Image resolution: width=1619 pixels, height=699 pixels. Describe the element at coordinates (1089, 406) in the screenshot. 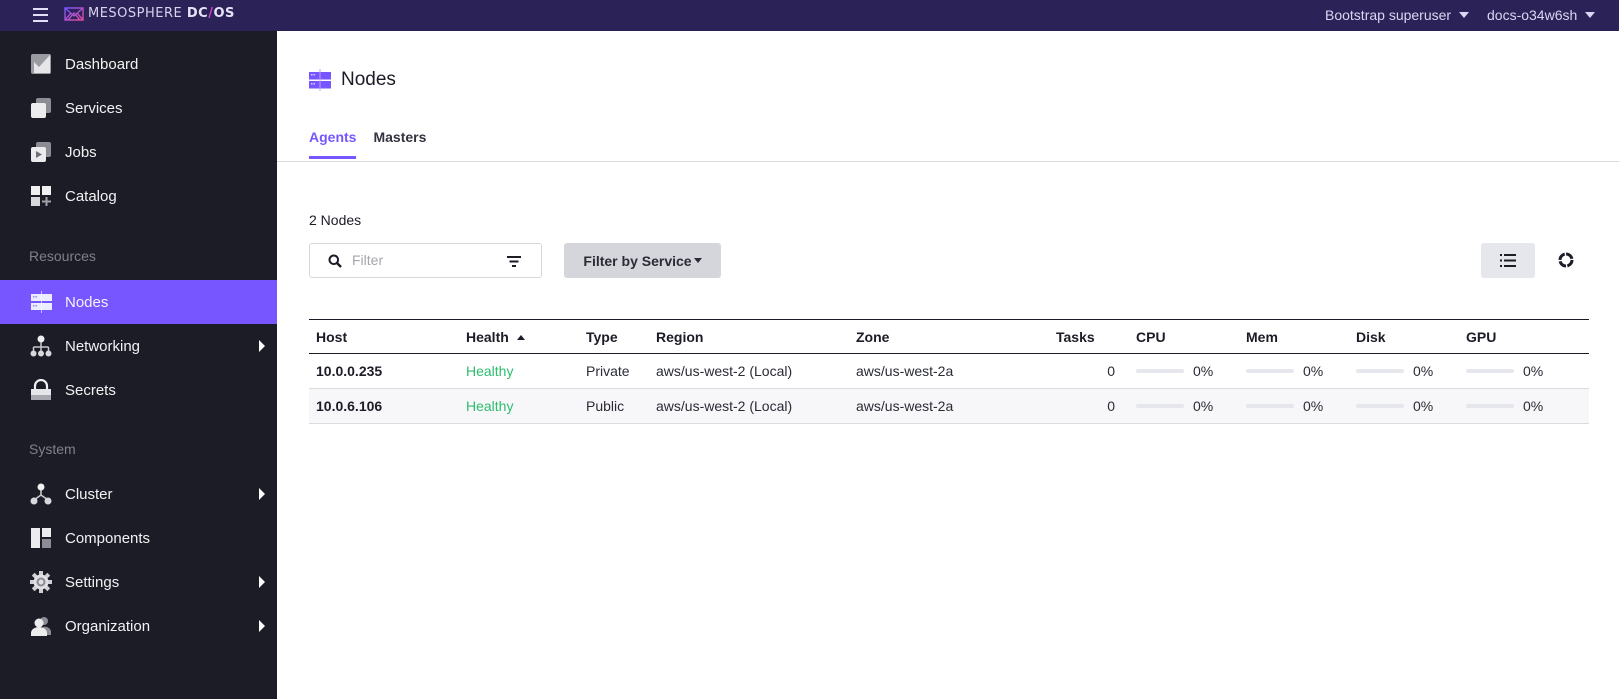

I see `tasks-cell: 0` at that location.